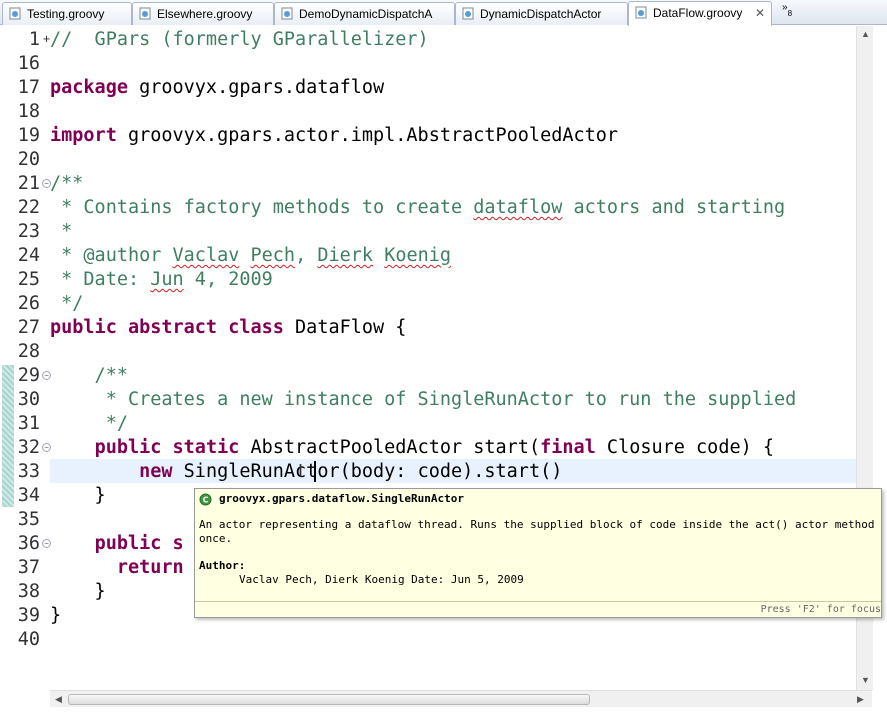 This screenshot has height=714, width=887. I want to click on scroll-left-arrow-icon: ◀, so click(58, 699).